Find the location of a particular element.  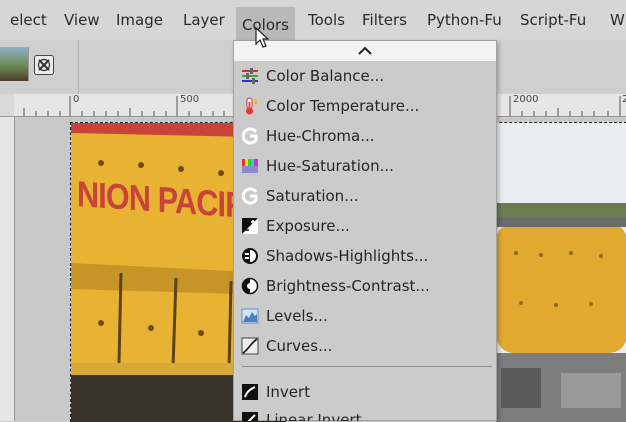

menu-windows: W is located at coordinates (617, 20).